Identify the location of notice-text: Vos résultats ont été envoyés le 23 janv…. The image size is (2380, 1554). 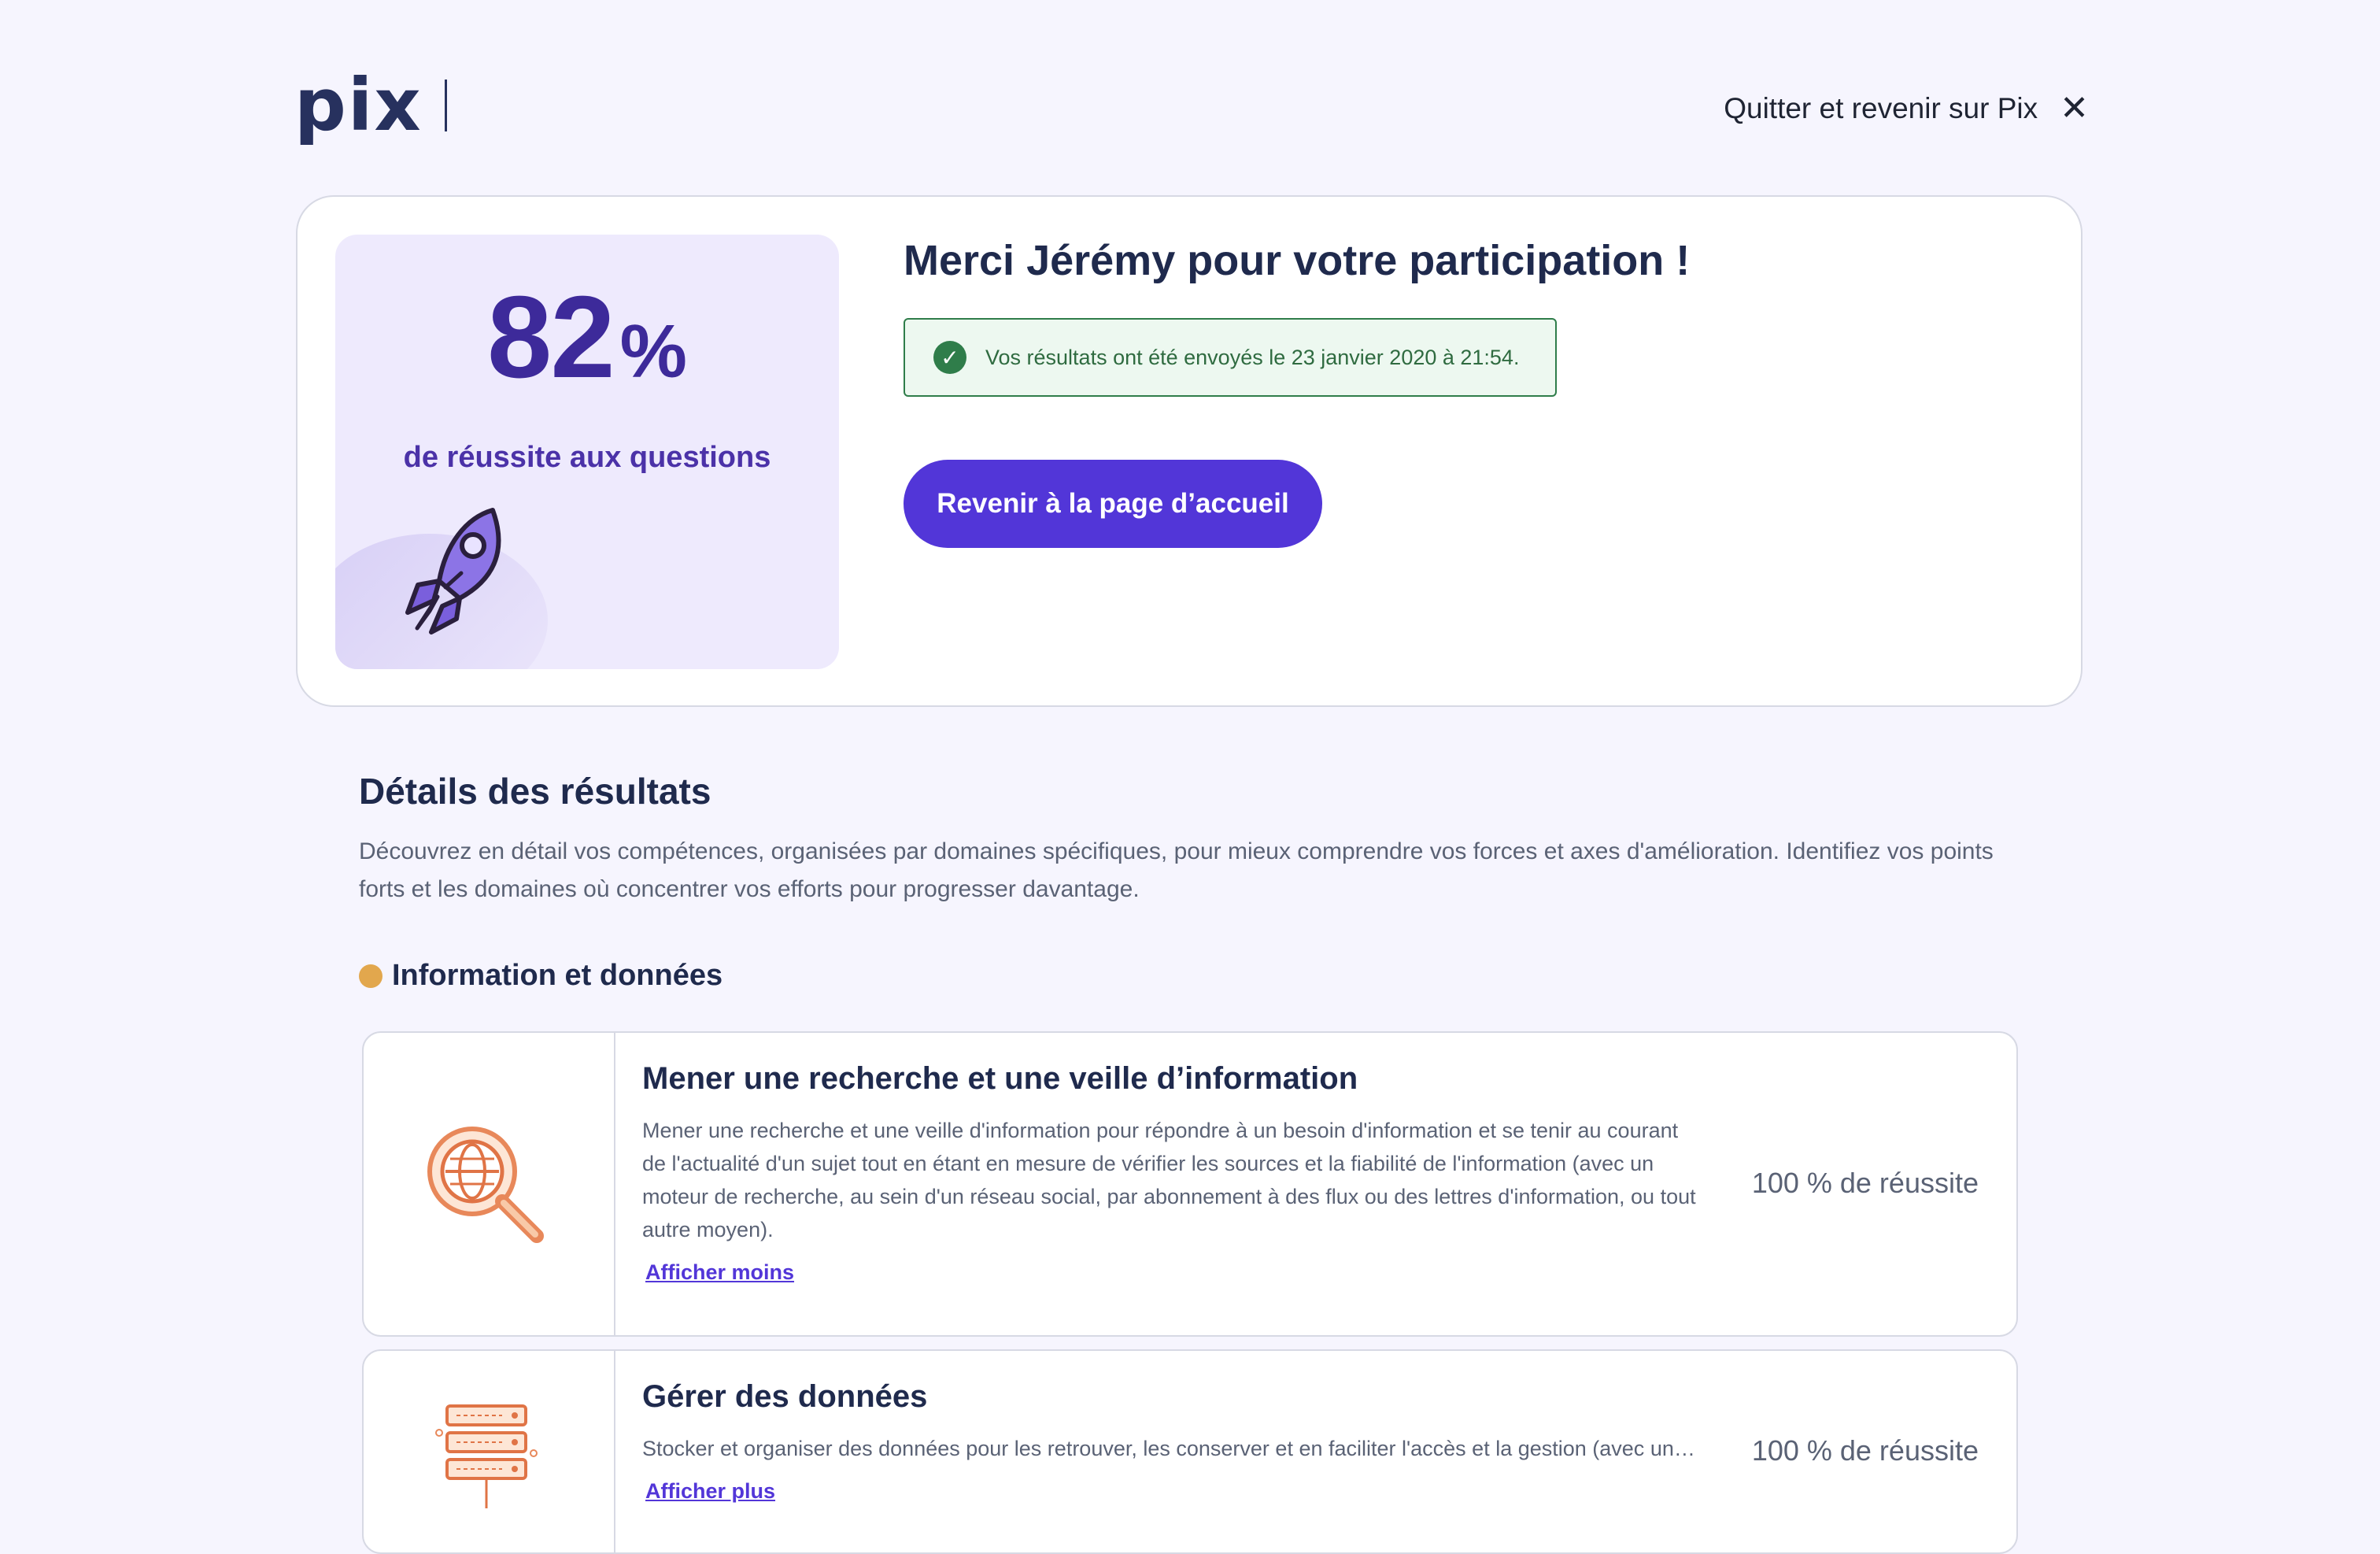
(1252, 357).